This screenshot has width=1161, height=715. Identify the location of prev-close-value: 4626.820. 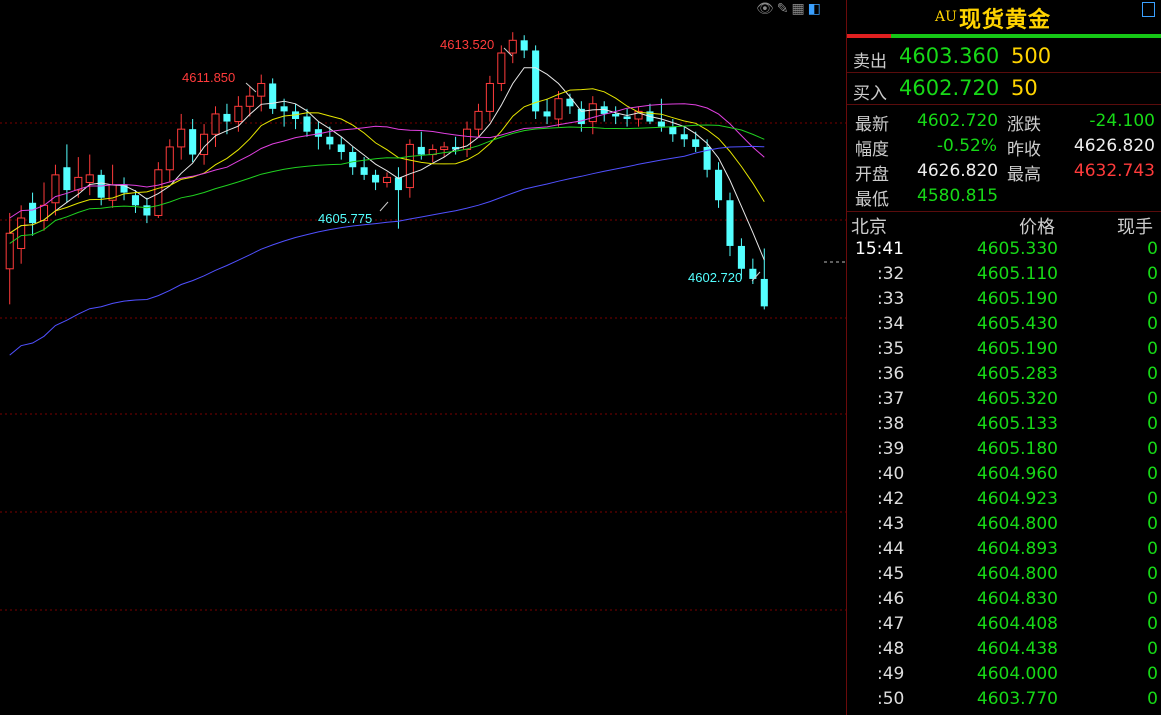
(1114, 146).